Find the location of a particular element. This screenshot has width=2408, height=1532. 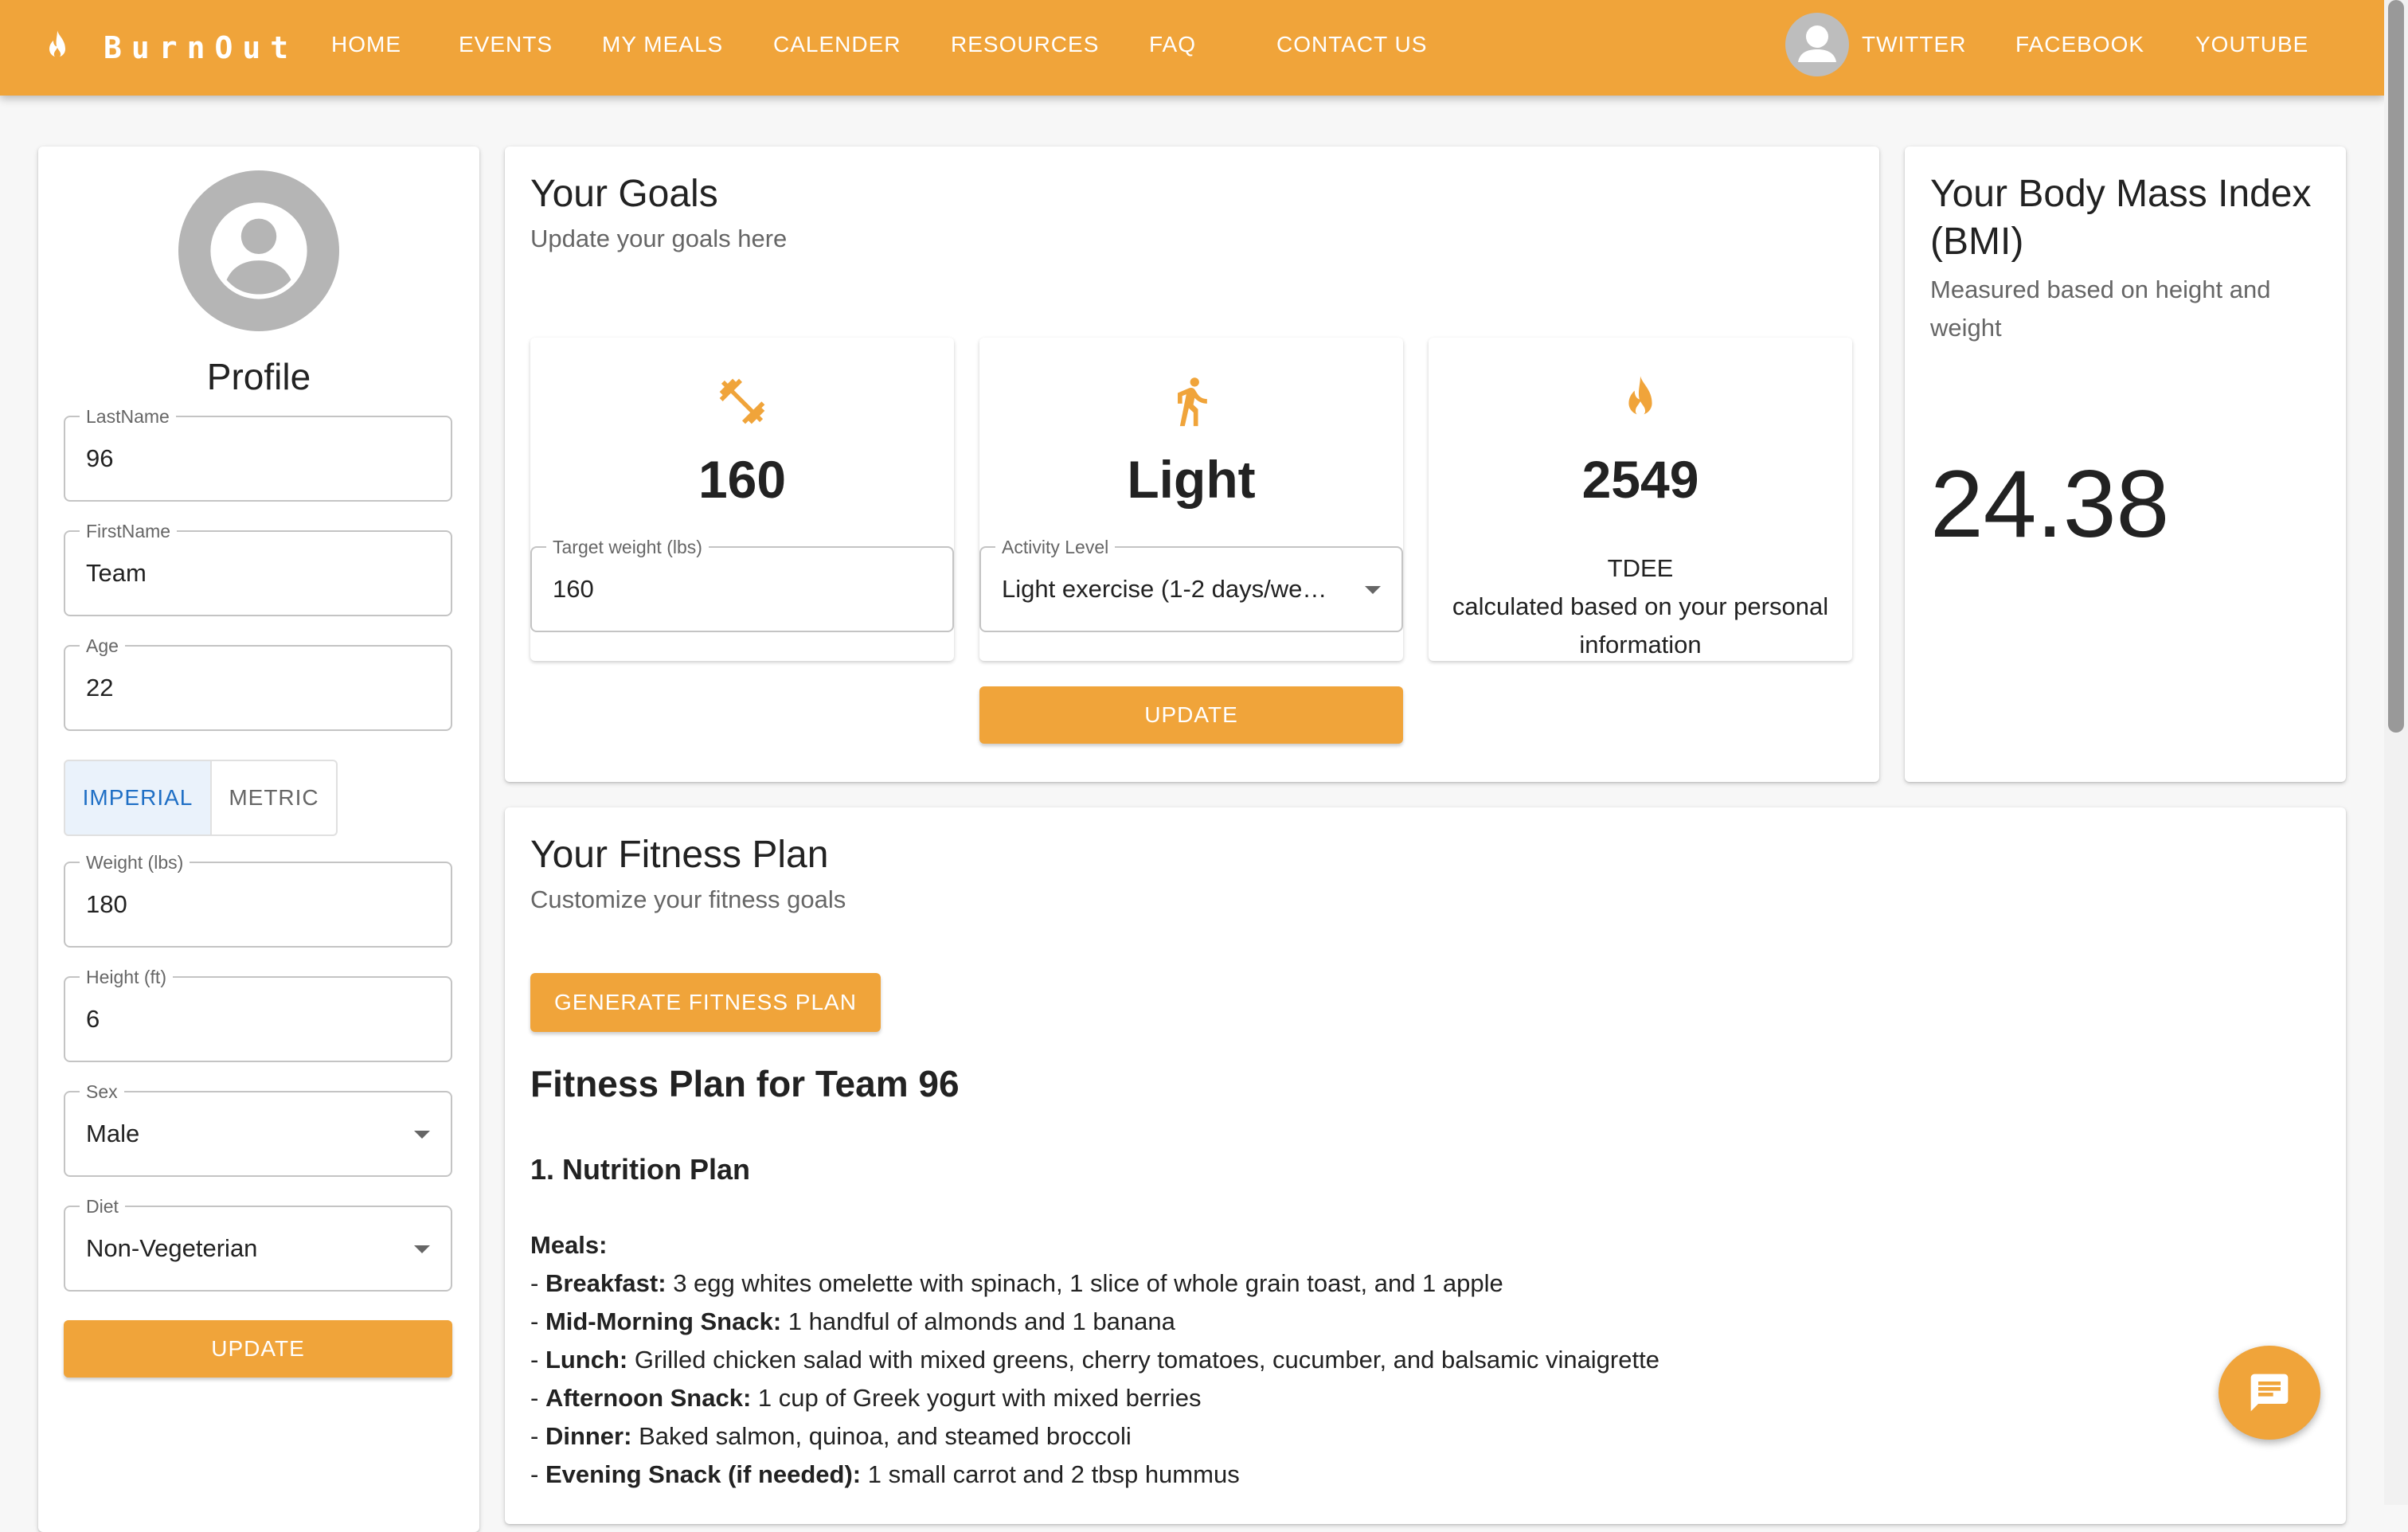

height-label: Height (ft) is located at coordinates (126, 977).